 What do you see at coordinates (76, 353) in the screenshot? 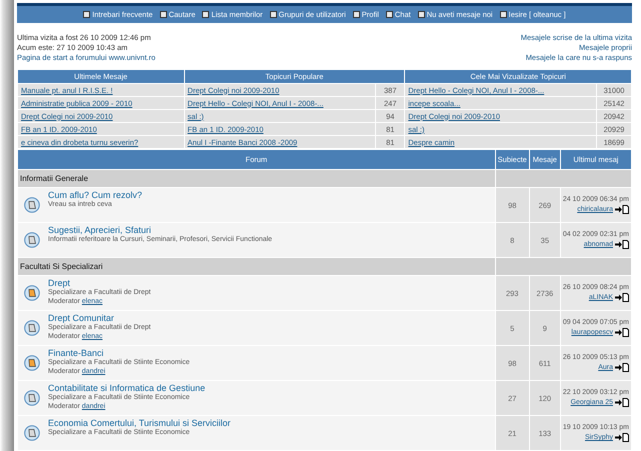
I see `forum-link: Finante-Banci` at bounding box center [76, 353].